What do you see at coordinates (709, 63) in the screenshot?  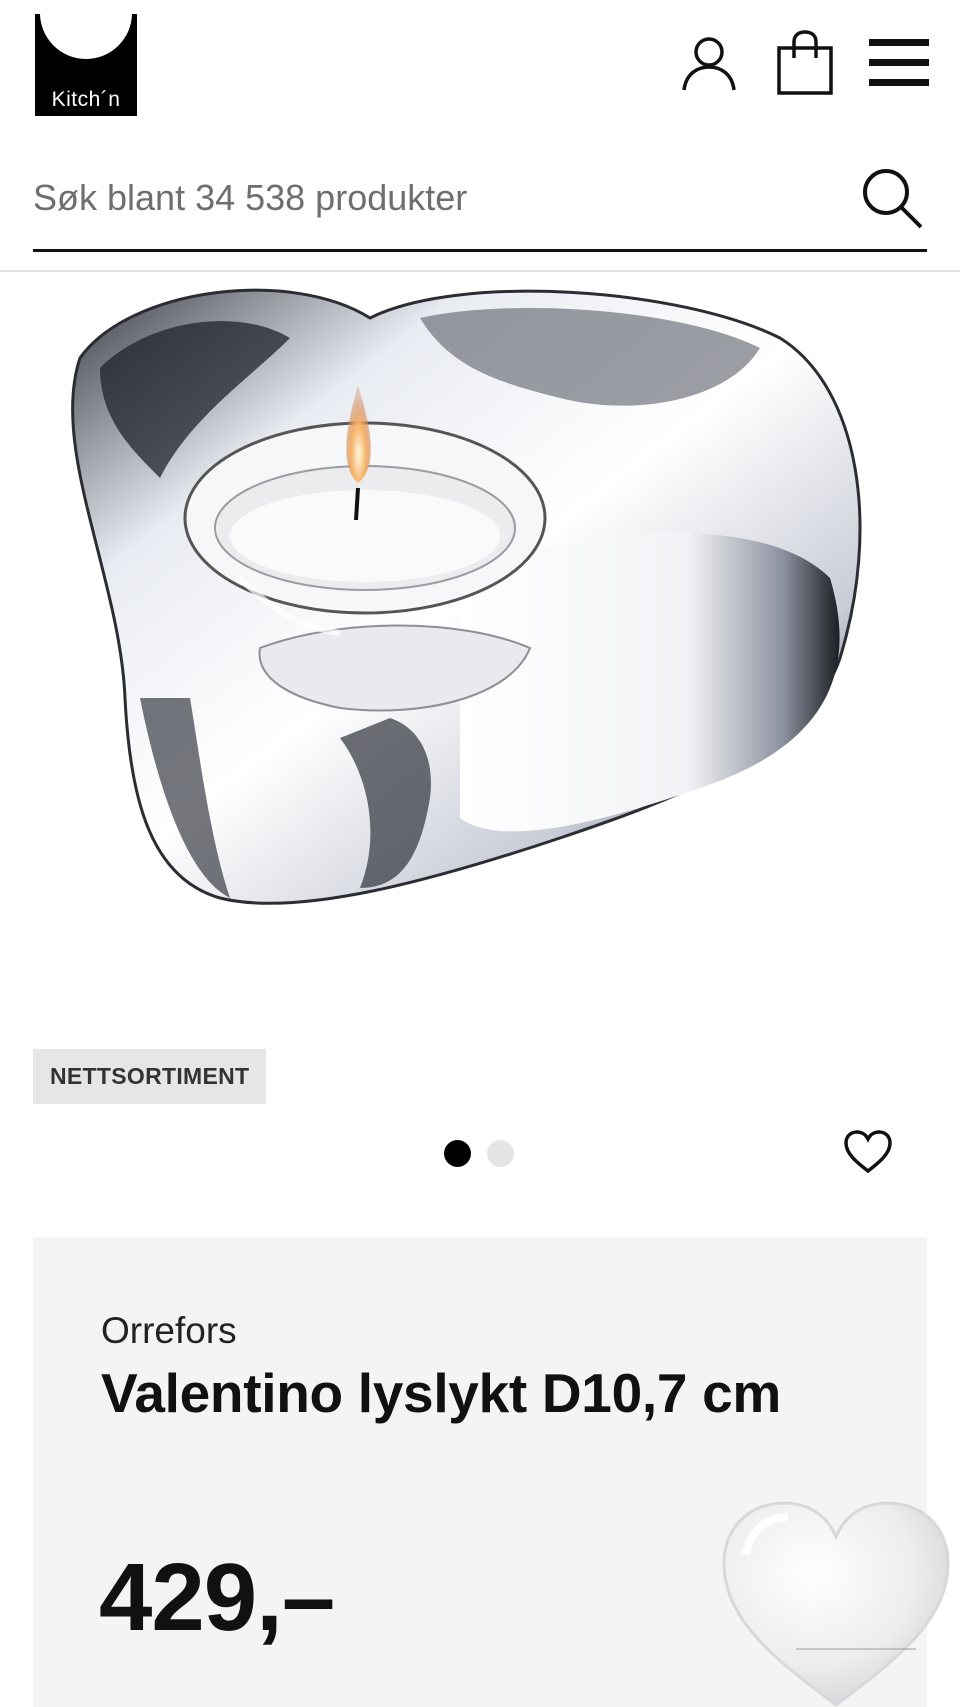 I see `user-icon` at bounding box center [709, 63].